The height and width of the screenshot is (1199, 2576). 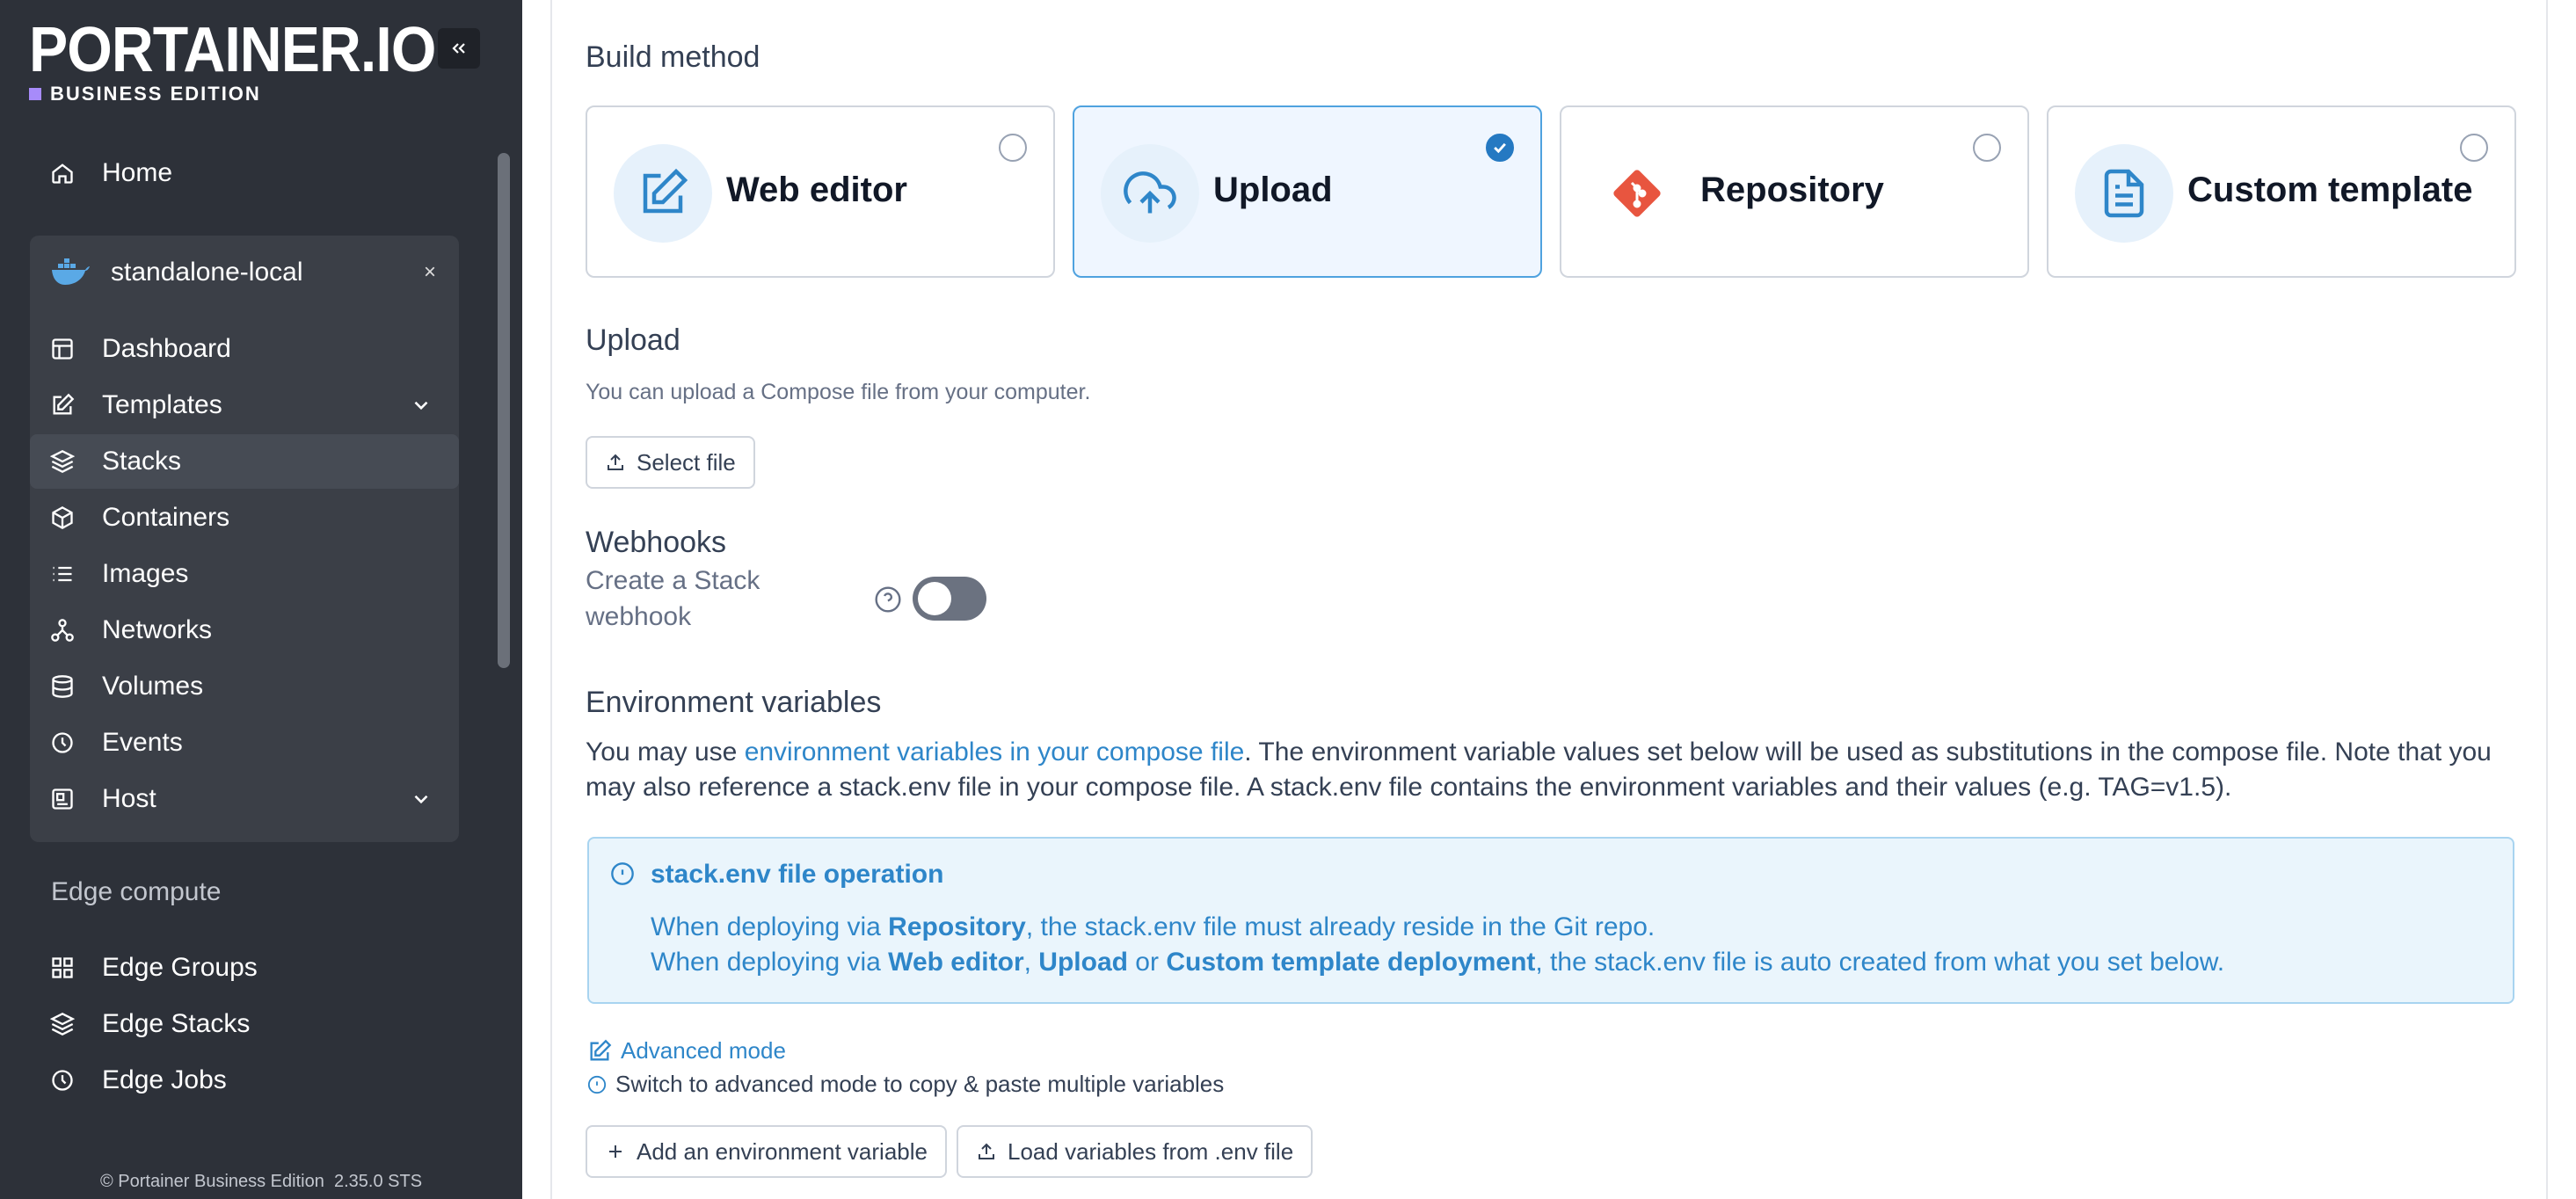 What do you see at coordinates (430, 272) in the screenshot?
I see `close-environment-icon: ×` at bounding box center [430, 272].